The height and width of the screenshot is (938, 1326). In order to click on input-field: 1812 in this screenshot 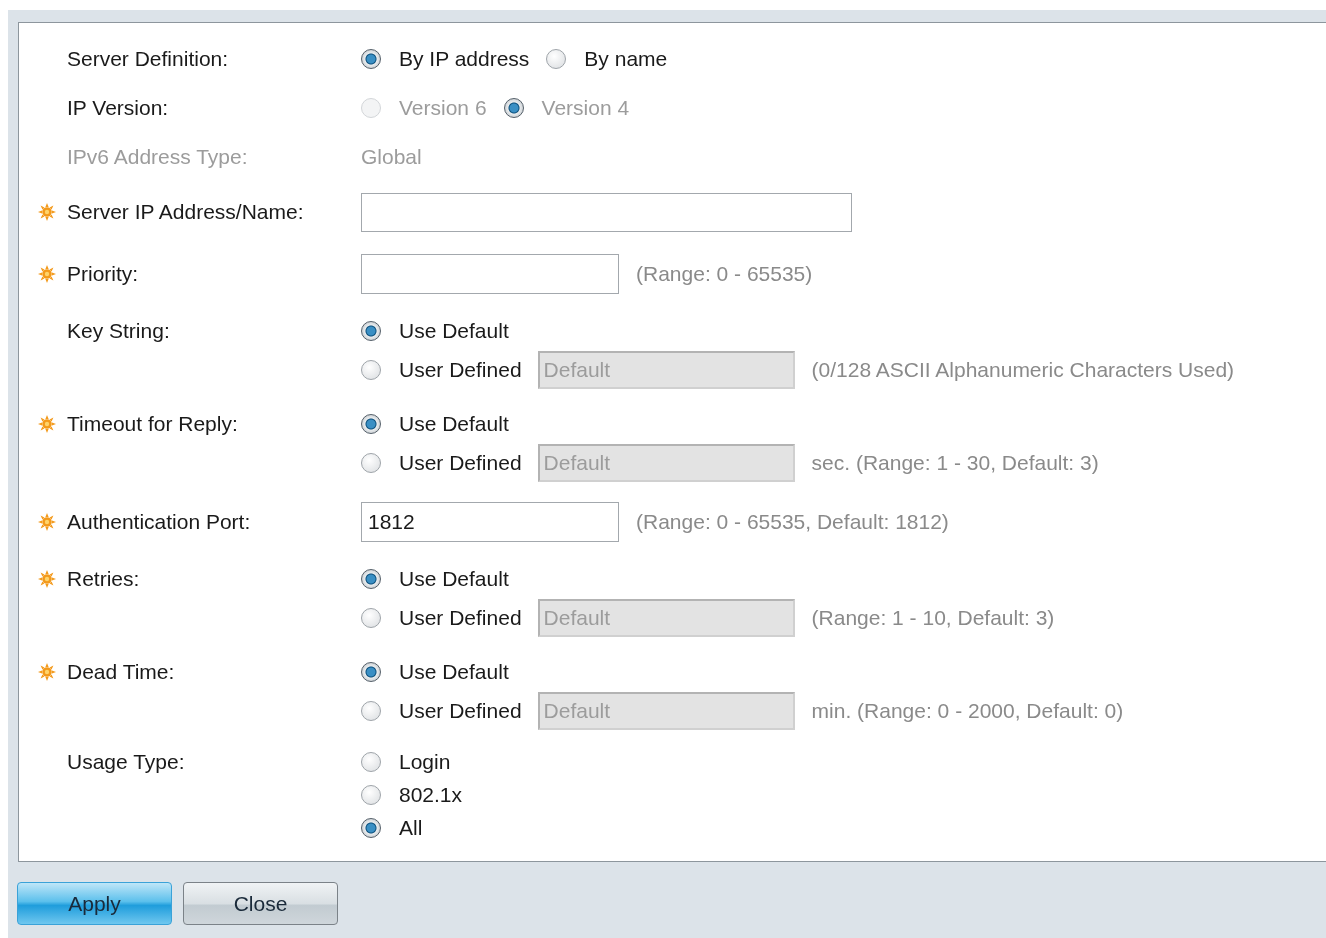, I will do `click(490, 522)`.